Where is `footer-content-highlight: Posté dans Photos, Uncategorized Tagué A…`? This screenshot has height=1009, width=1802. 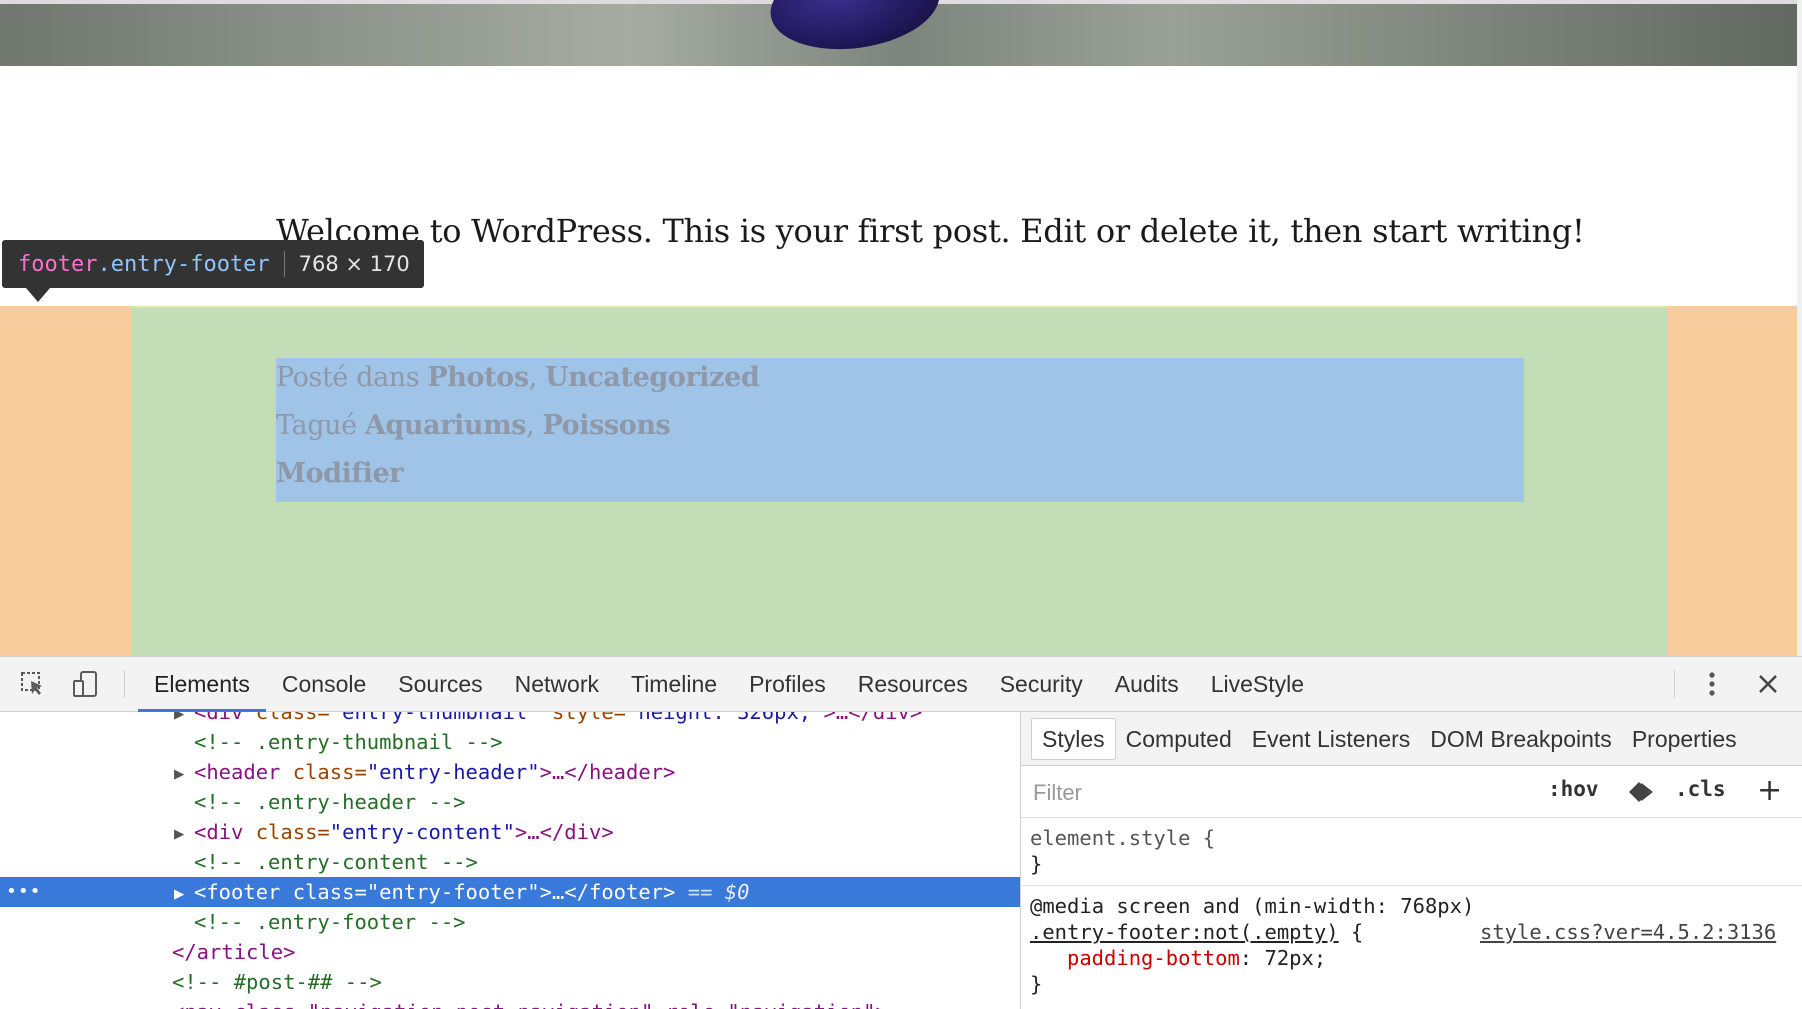
footer-content-highlight: Posté dans Photos, Uncategorized Tagué A… is located at coordinates (900, 430).